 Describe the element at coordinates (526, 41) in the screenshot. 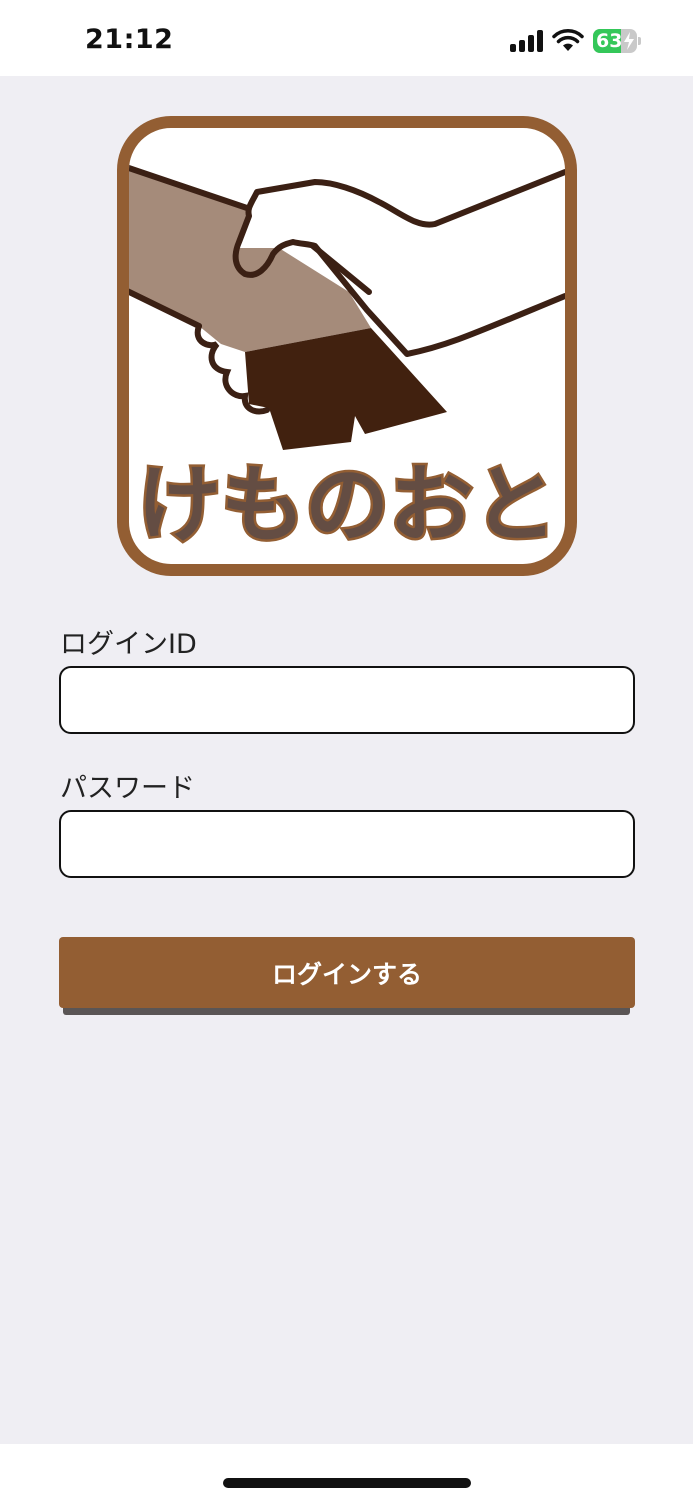

I see `signal-icon` at that location.